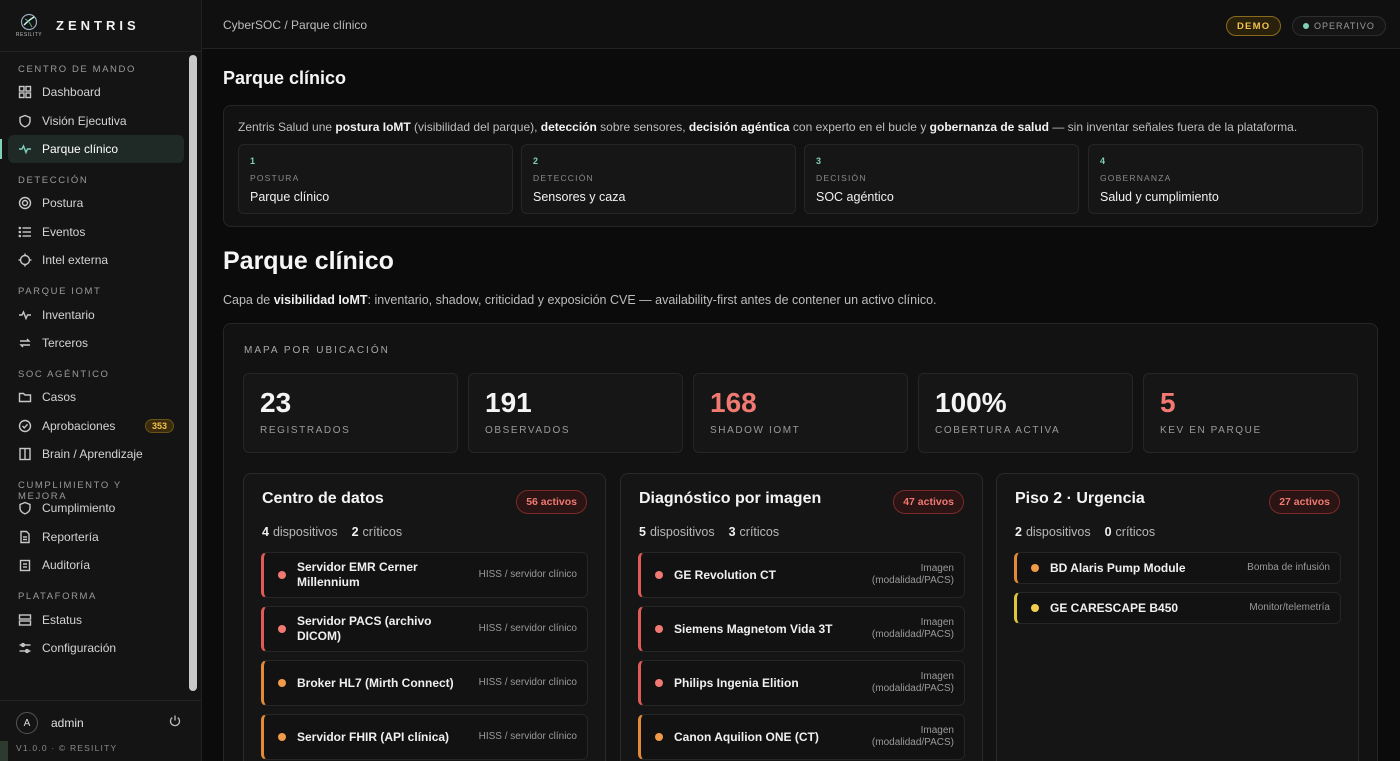 Image resolution: width=1400 pixels, height=761 pixels. I want to click on sidebar-item-label: Inventario, so click(68, 314).